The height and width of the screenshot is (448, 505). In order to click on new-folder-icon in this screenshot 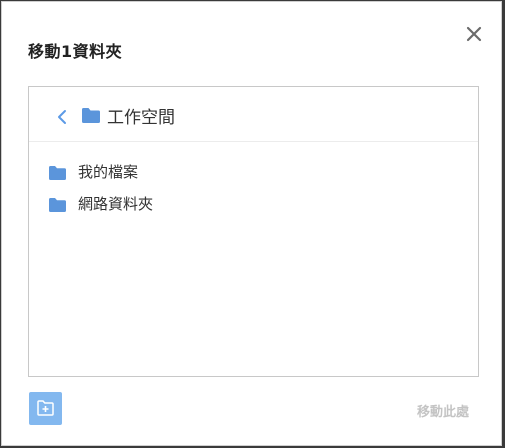, I will do `click(45, 408)`.